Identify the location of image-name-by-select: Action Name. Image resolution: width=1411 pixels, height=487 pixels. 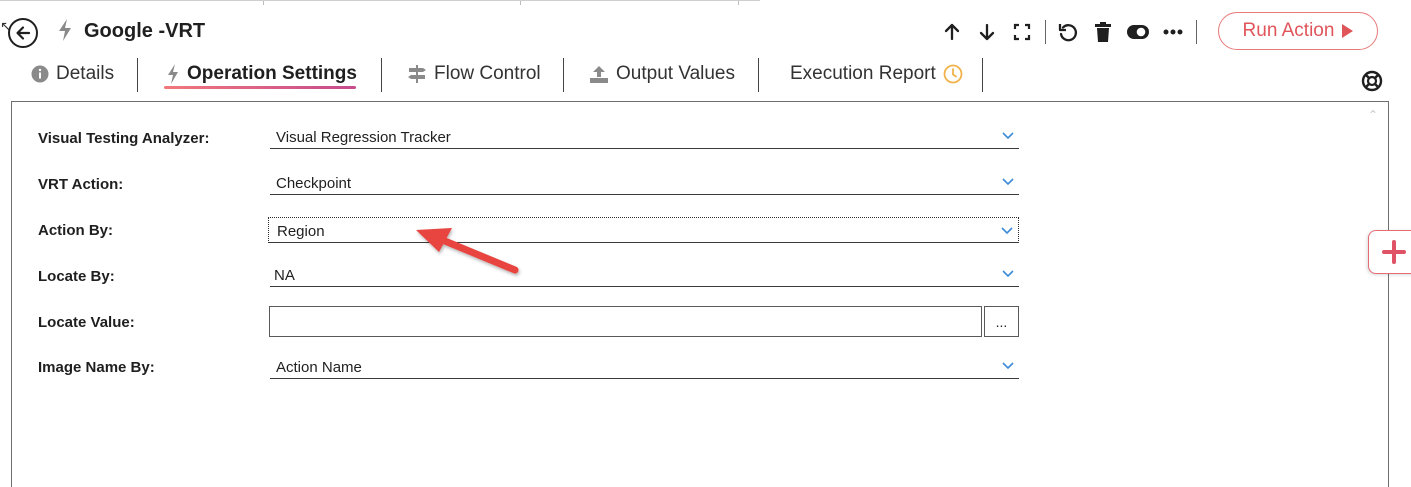
(644, 368).